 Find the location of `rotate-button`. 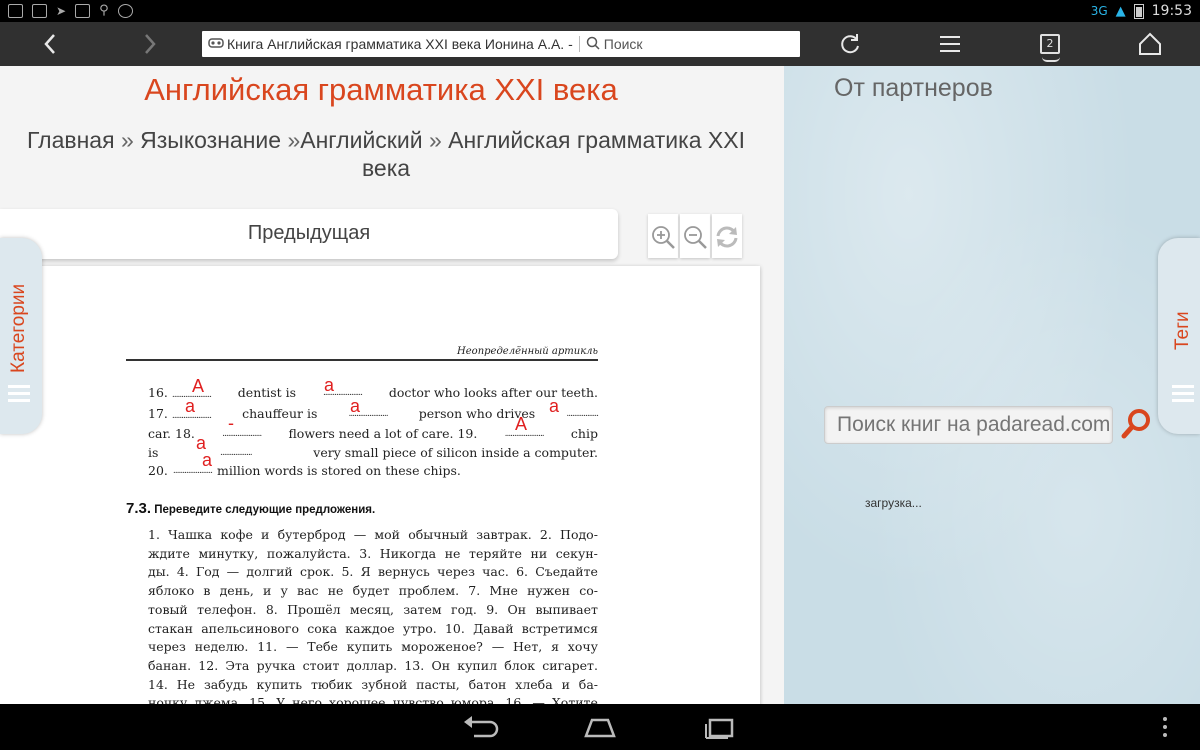

rotate-button is located at coordinates (727, 236).